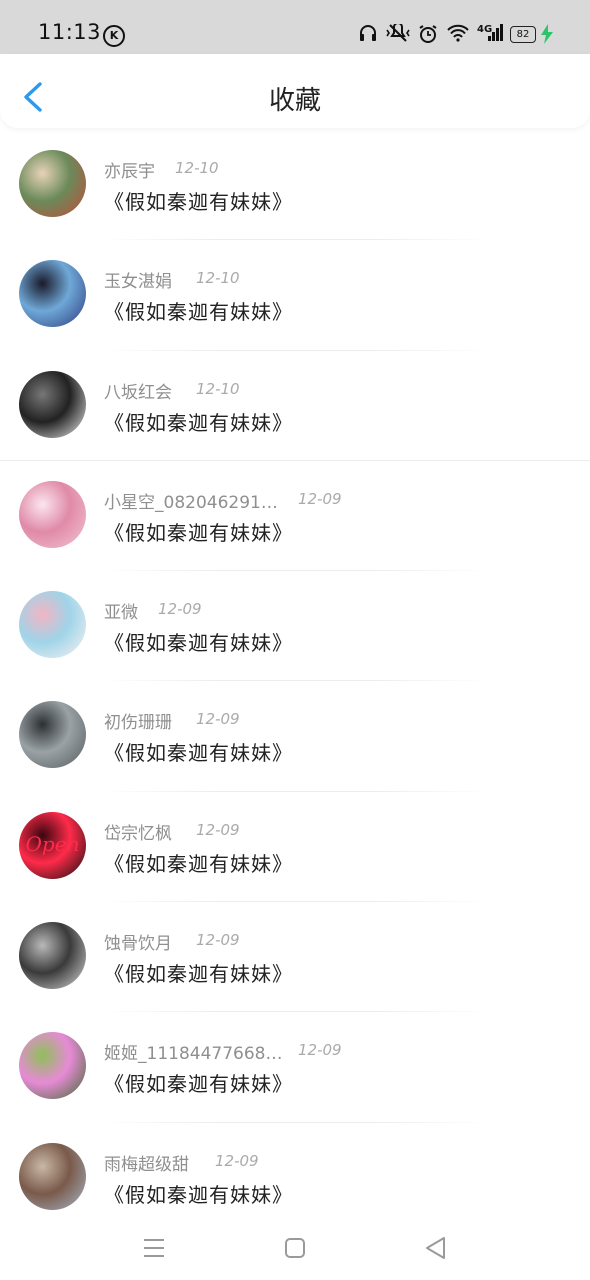  Describe the element at coordinates (138, 833) in the screenshot. I see `username: 岱宗忆枫` at that location.